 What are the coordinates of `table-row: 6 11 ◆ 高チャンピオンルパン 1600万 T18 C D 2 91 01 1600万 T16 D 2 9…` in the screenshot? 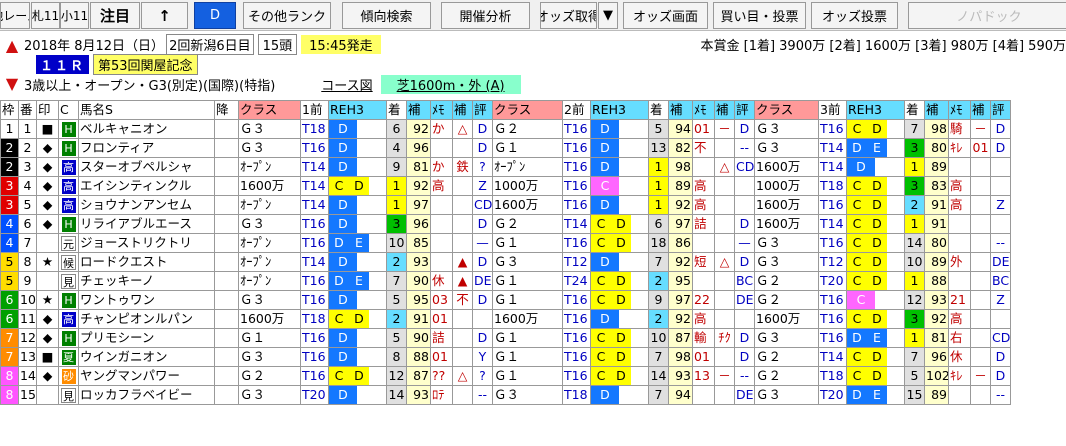 It's located at (505, 319).